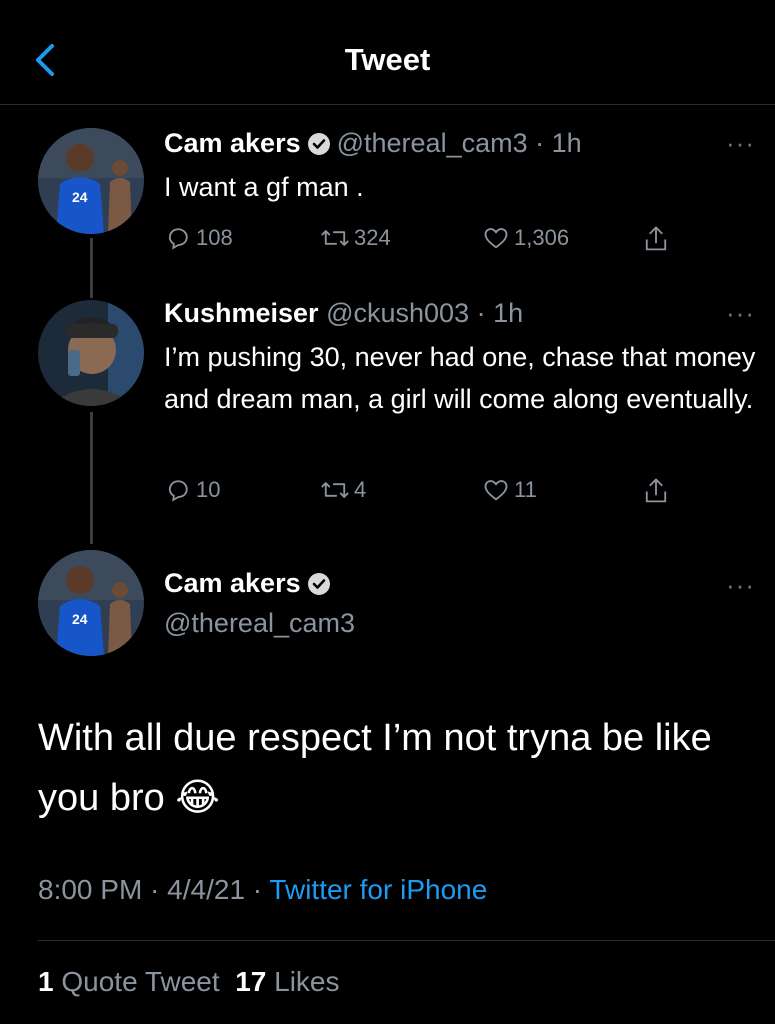  I want to click on top-bar: Tweet, so click(387, 52).